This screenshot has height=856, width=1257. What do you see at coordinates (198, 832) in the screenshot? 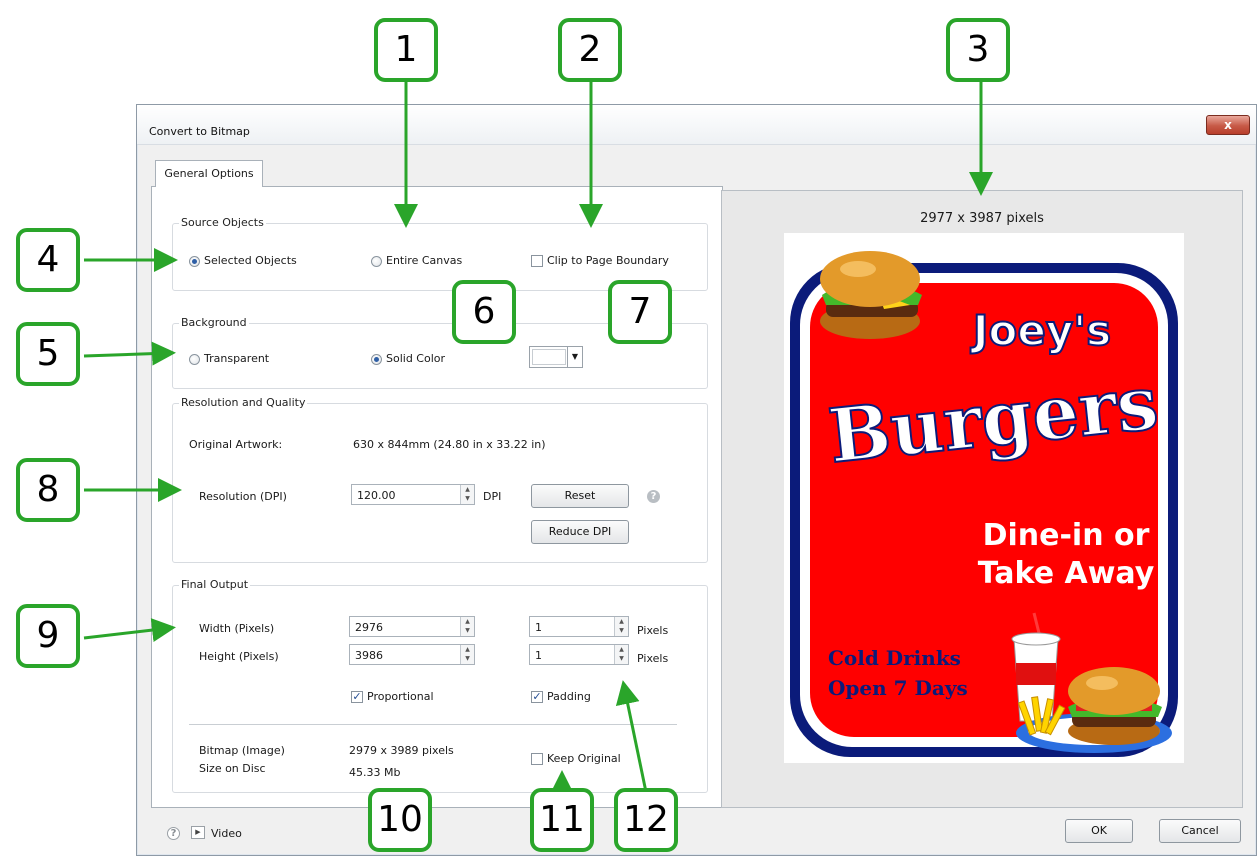
I see `play-video-icon: ▶` at bounding box center [198, 832].